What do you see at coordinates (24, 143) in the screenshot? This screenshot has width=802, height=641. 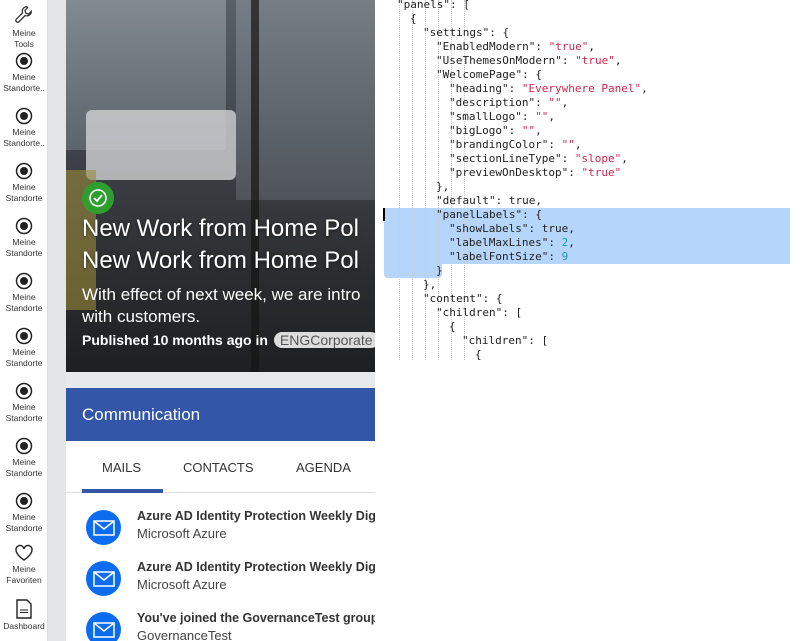 I see `sidebar-item-label: Standorte..` at bounding box center [24, 143].